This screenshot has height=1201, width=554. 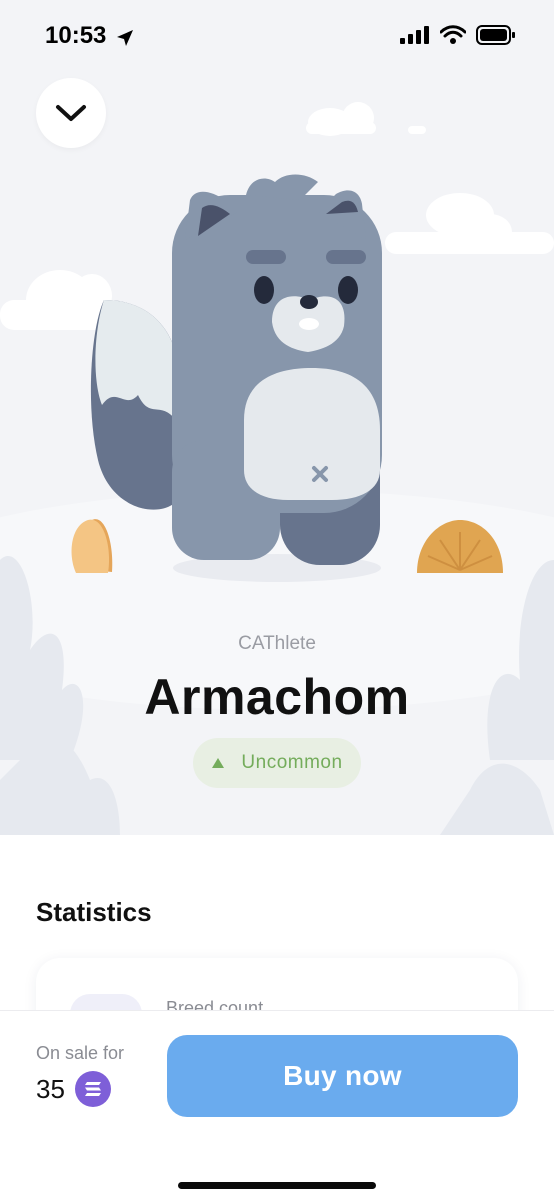 I want to click on rarity-label: Uncommon, so click(x=292, y=762).